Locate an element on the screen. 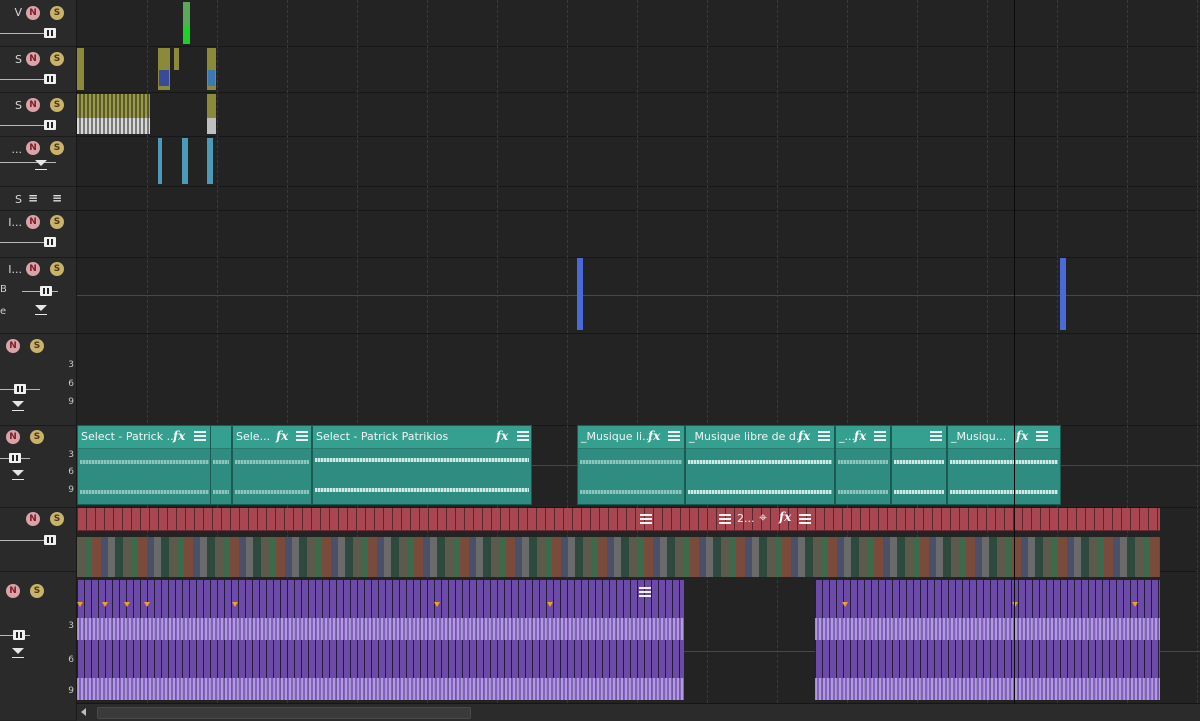 The width and height of the screenshot is (1200, 721). track-header-9: N S 3 6 9 is located at coordinates (38, 466).